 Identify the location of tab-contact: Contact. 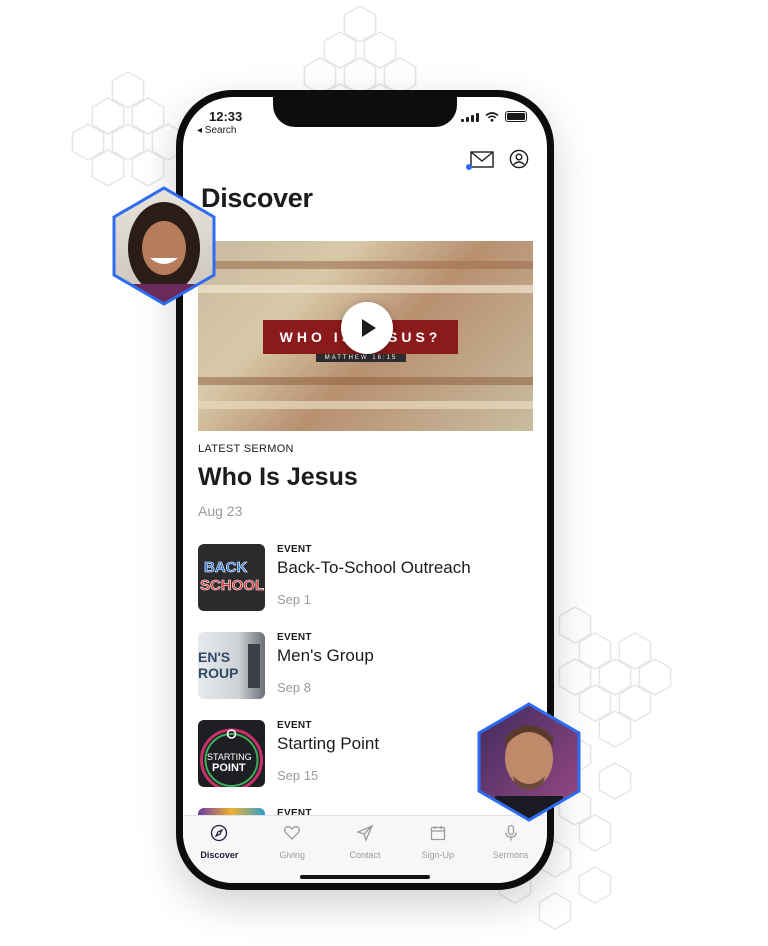
(365, 849).